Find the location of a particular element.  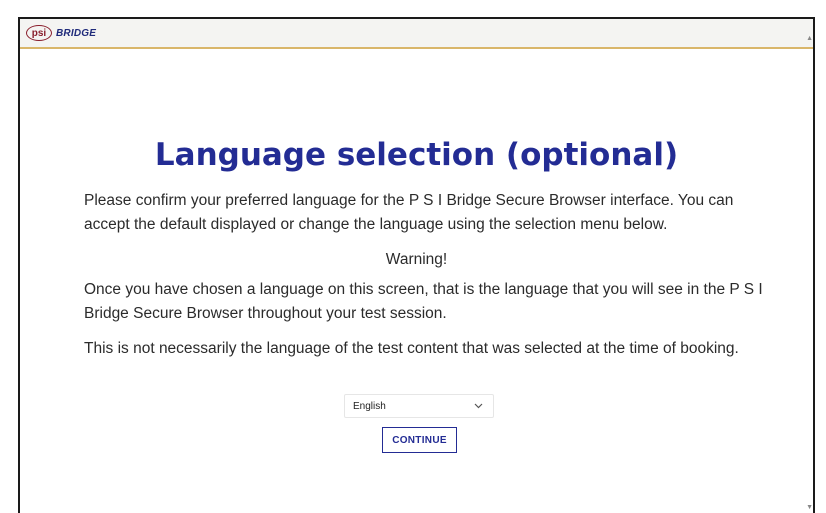

psi-logo-mark: psi is located at coordinates (39, 33).